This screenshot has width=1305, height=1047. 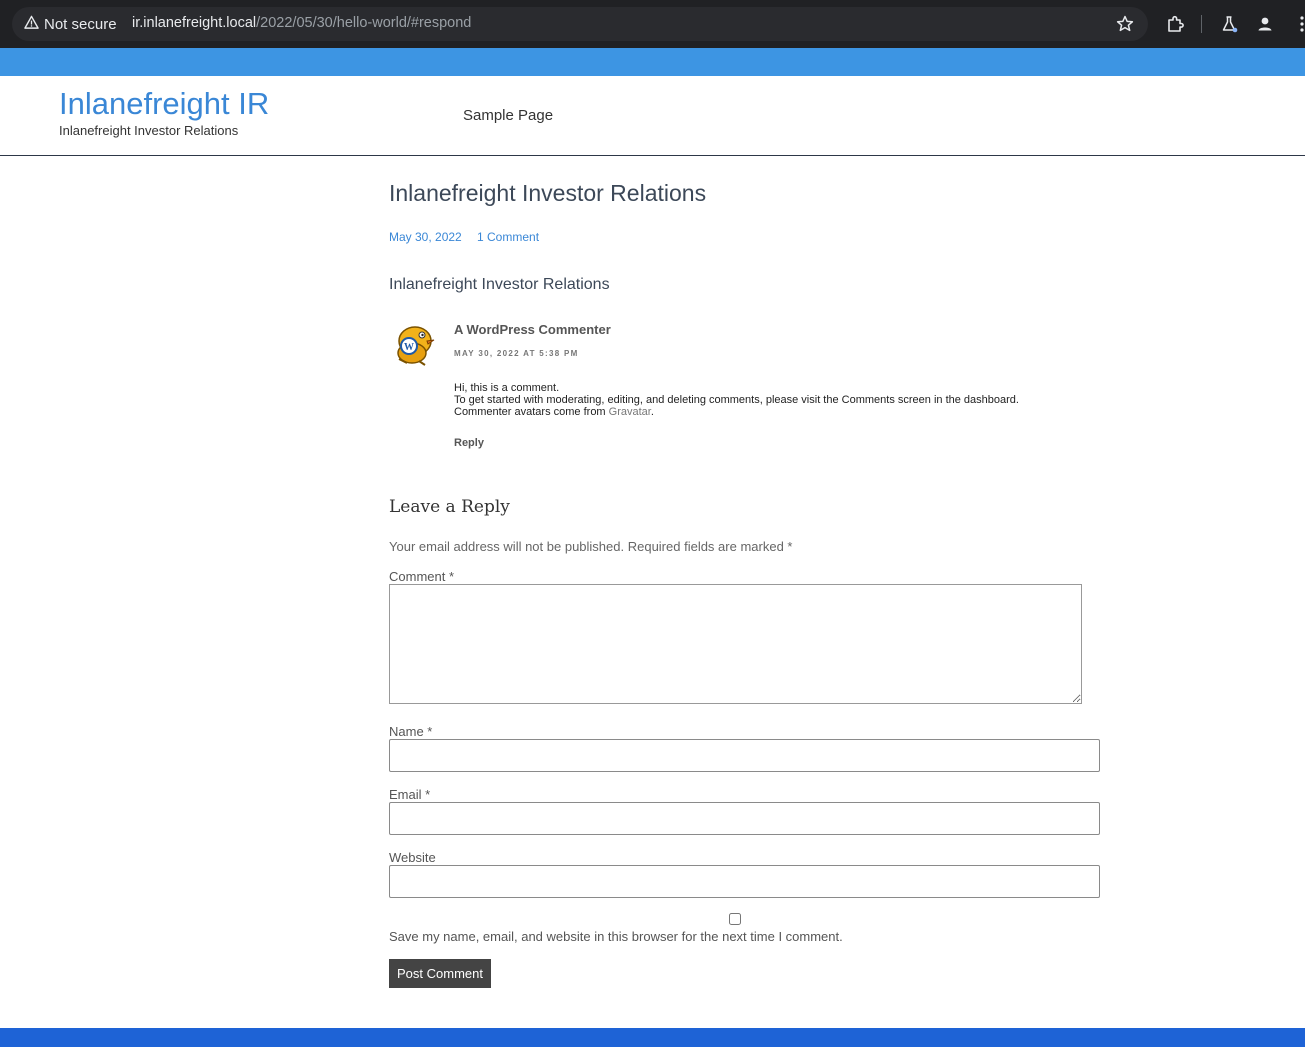 What do you see at coordinates (1265, 24) in the screenshot?
I see `profile-icon` at bounding box center [1265, 24].